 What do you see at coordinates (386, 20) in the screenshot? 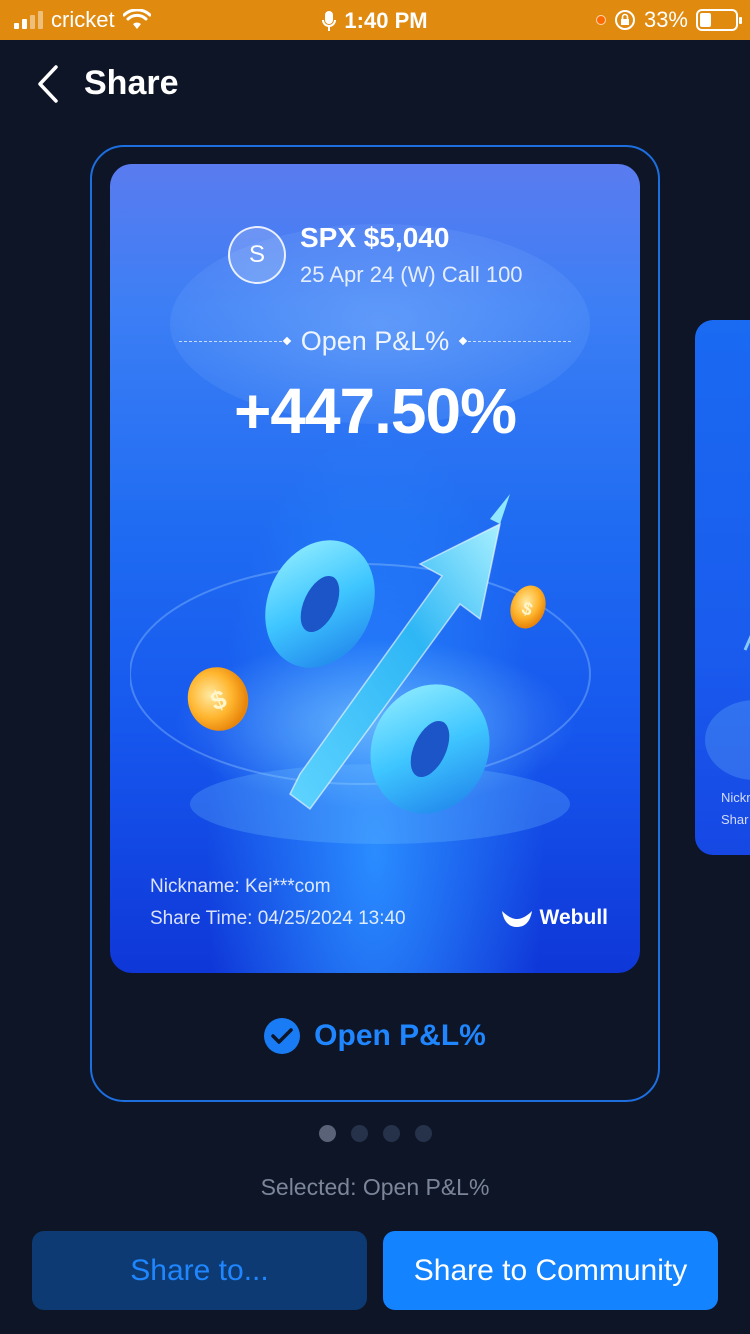
I see `status-time: 1:40 PM` at bounding box center [386, 20].